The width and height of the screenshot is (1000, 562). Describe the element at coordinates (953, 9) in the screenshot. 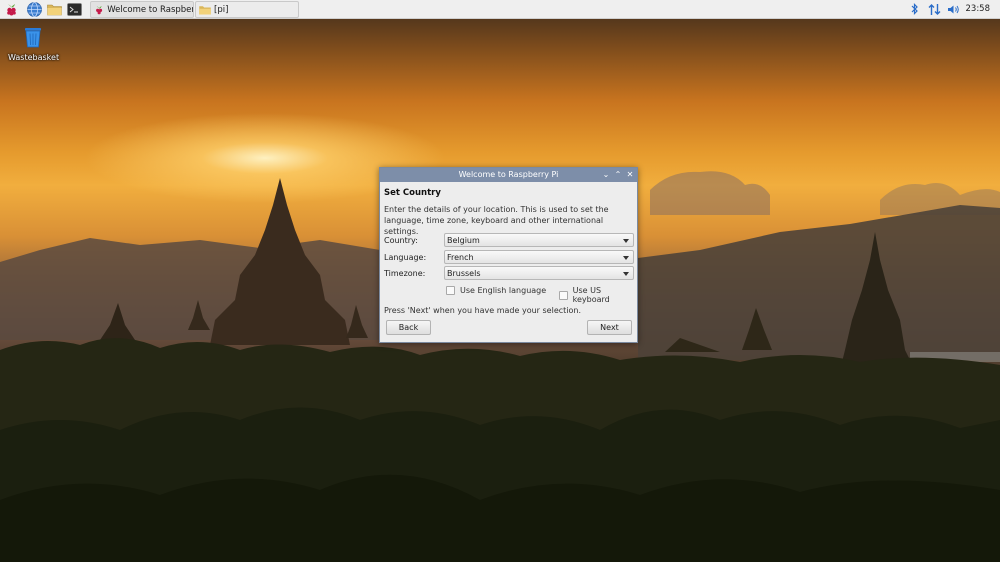

I see `volume-icon` at that location.